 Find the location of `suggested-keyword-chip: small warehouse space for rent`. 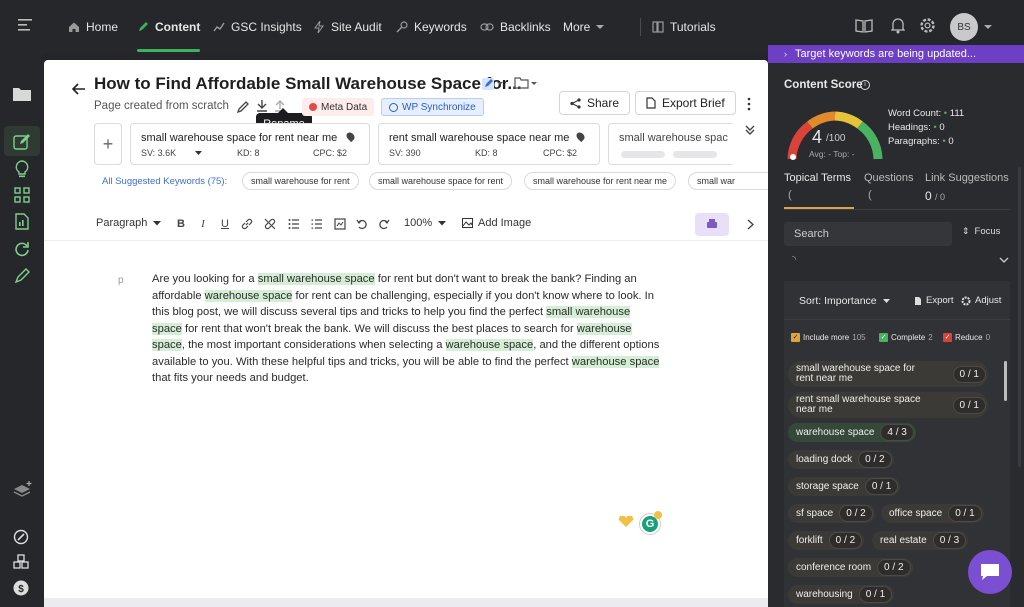

suggested-keyword-chip: small warehouse space for rent is located at coordinates (441, 181).